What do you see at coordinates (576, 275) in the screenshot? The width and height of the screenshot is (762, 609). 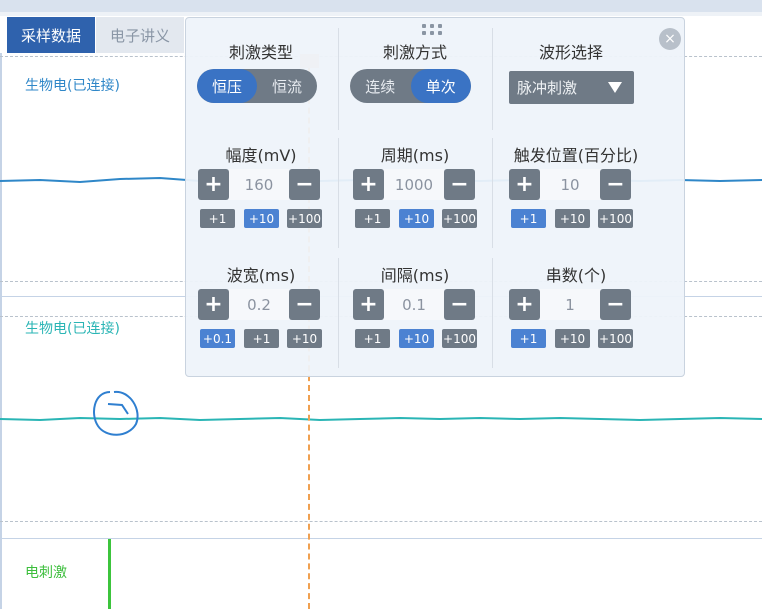 I see `count-label: 串数(个)` at bounding box center [576, 275].